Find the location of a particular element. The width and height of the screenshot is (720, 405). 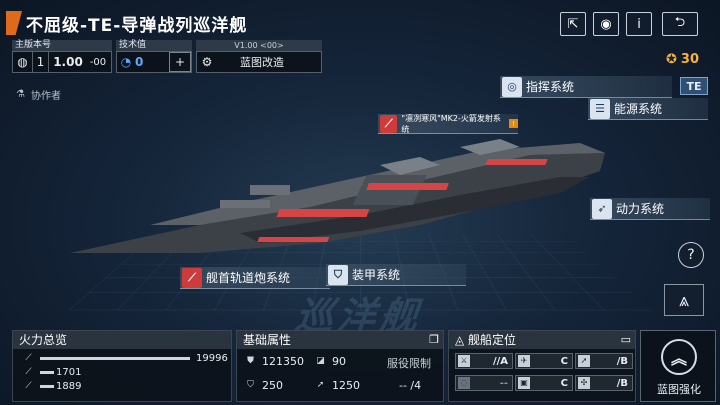

ship-name: 不屈级-TE-导弹战列巡洋舰 is located at coordinates (137, 25).